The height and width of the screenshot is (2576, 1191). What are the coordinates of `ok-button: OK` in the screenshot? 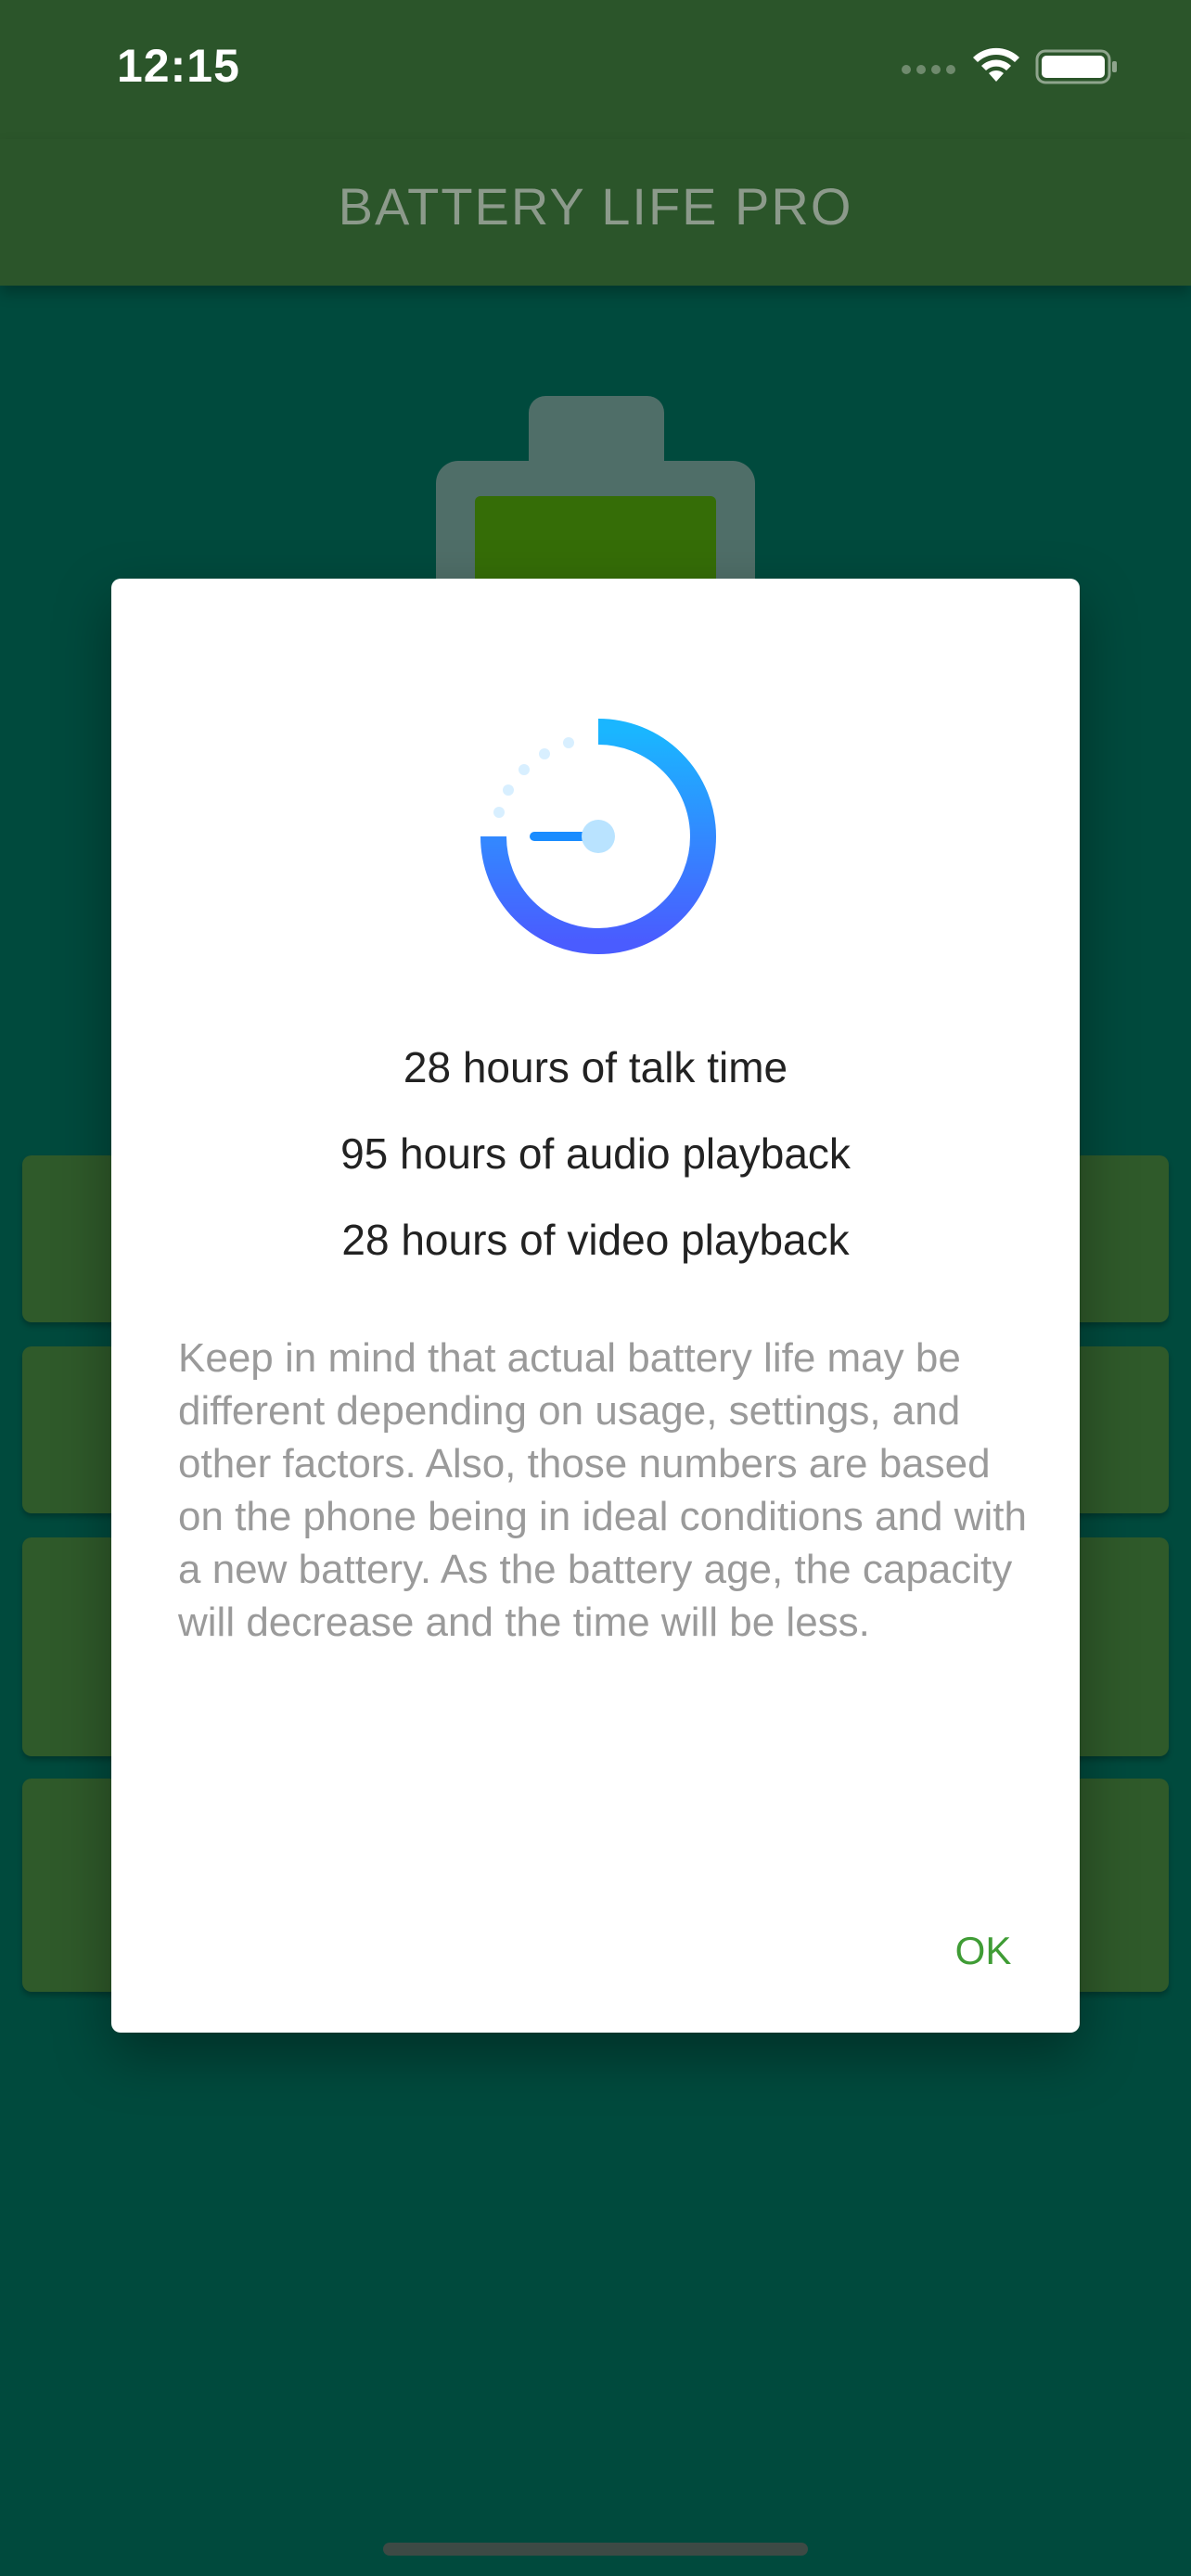 It's located at (984, 1951).